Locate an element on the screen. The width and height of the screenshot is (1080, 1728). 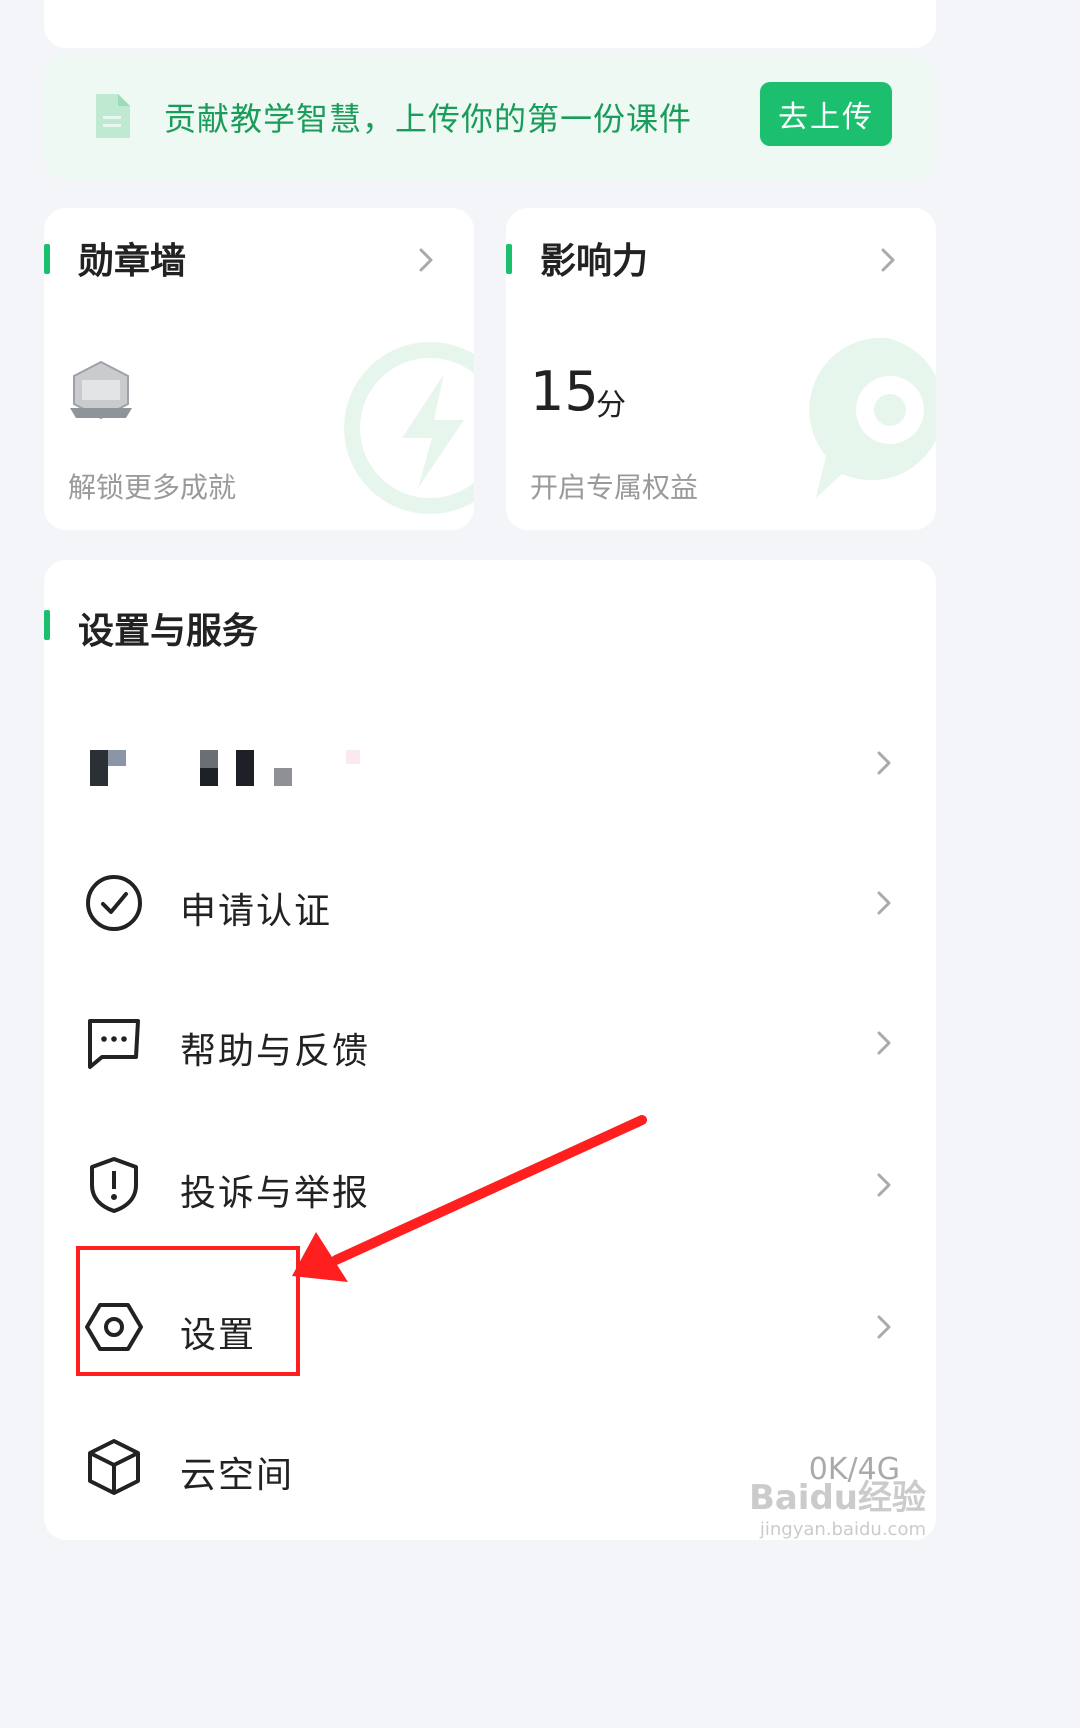
lightning-watermark-icon is located at coordinates (409, 428).